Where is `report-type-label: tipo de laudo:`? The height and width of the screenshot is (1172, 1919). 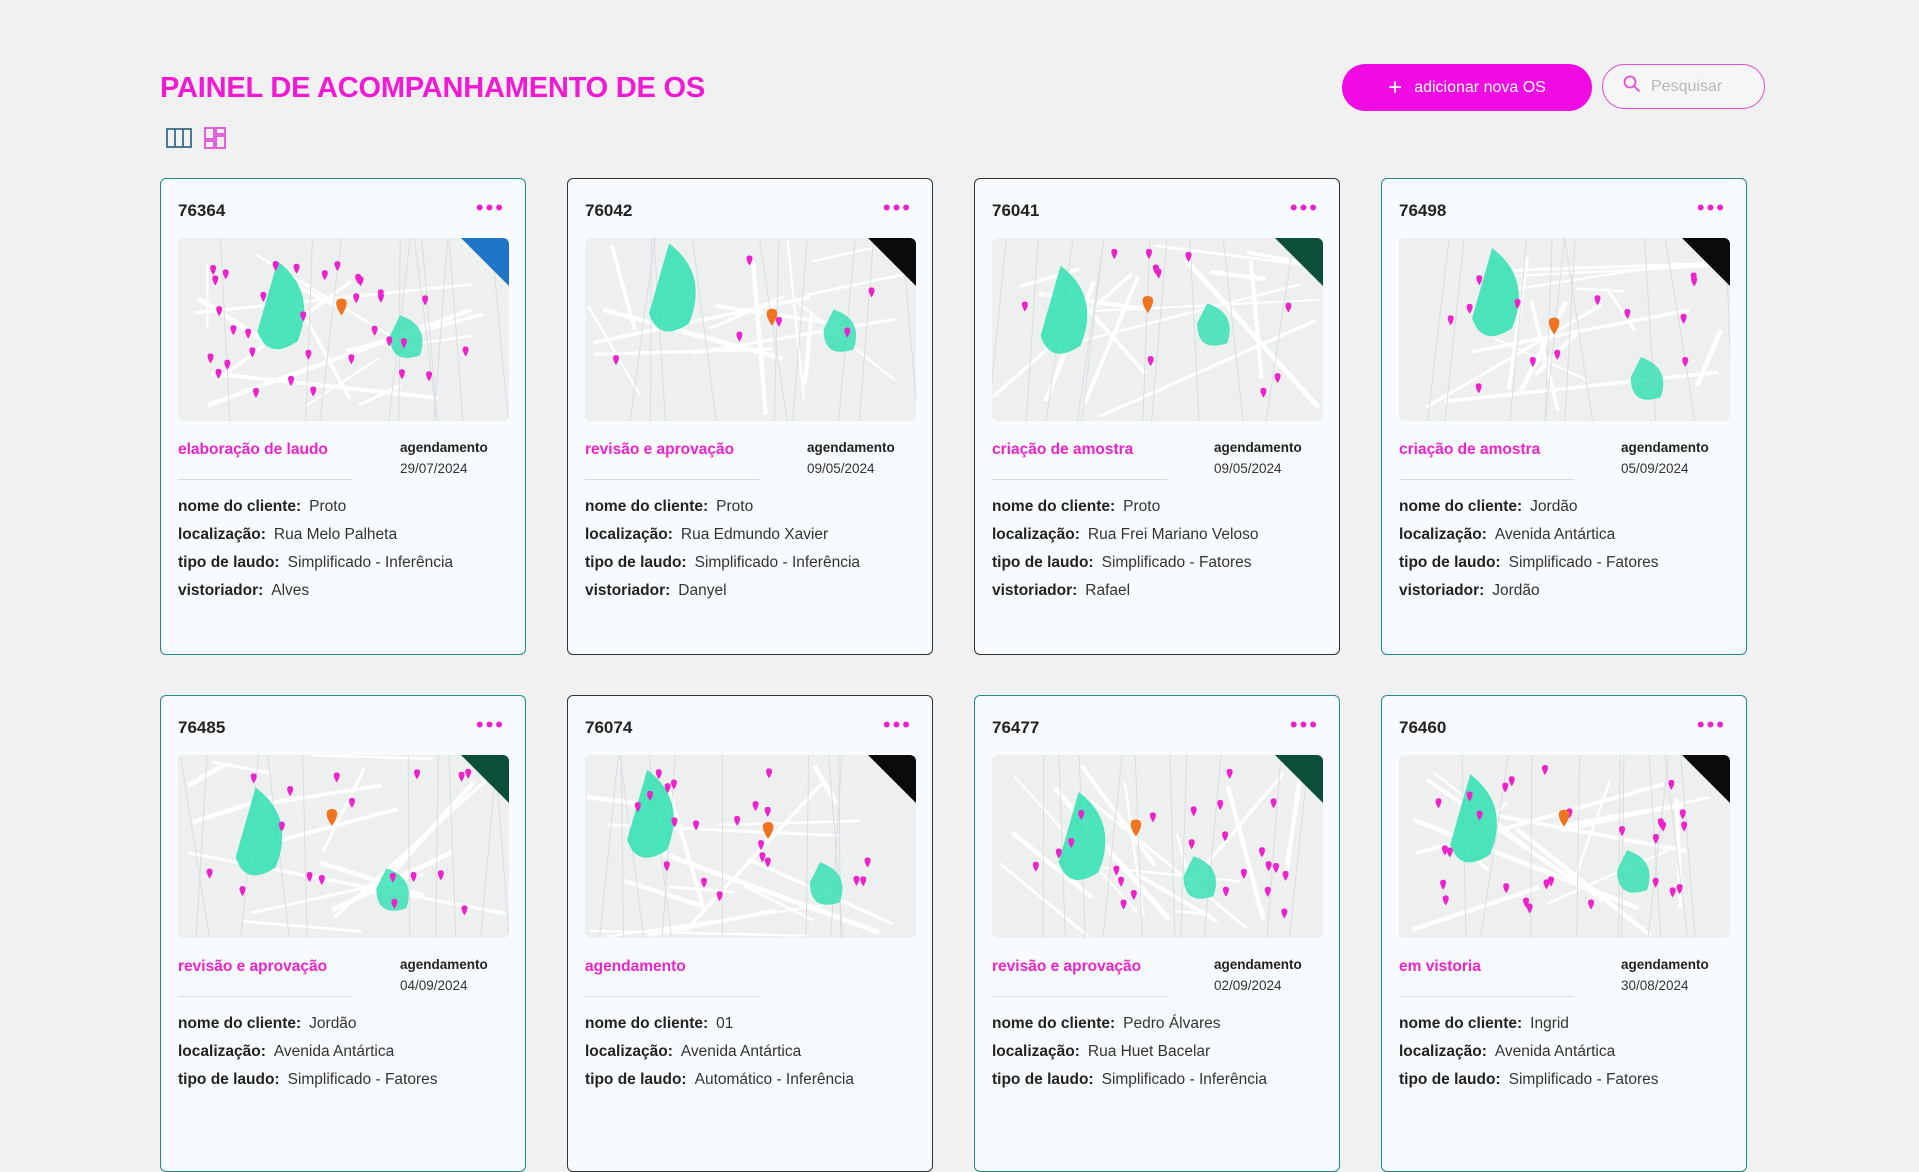 report-type-label: tipo de laudo: is located at coordinates (636, 562).